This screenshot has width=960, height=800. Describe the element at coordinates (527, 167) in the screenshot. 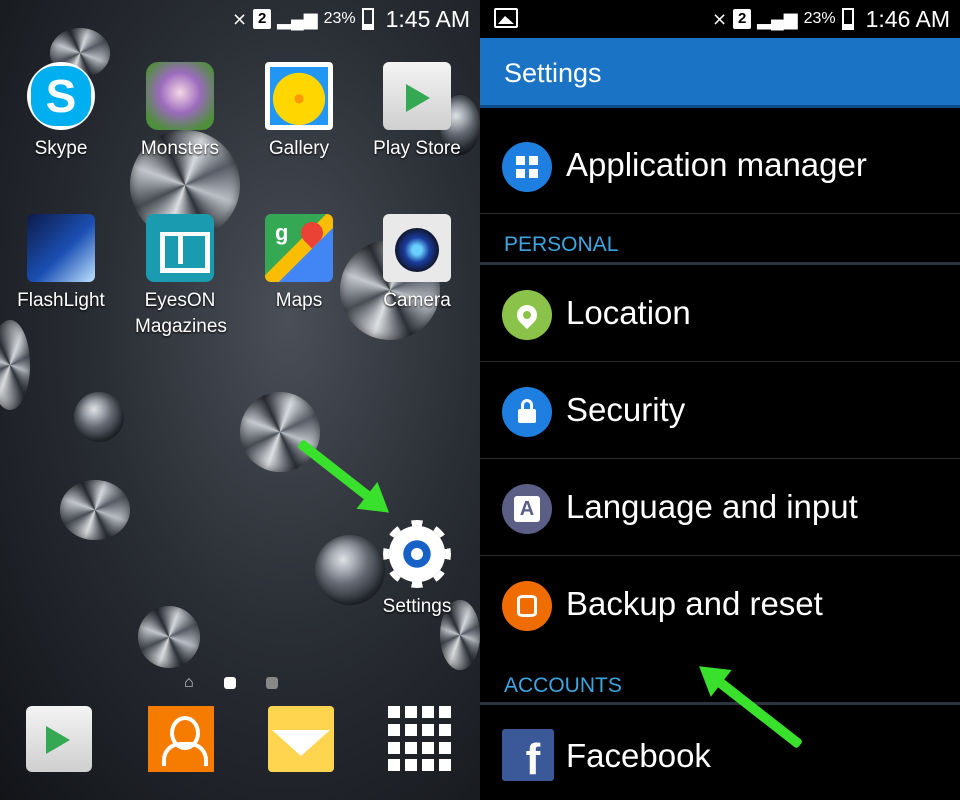

I see `application-manager-icon` at that location.